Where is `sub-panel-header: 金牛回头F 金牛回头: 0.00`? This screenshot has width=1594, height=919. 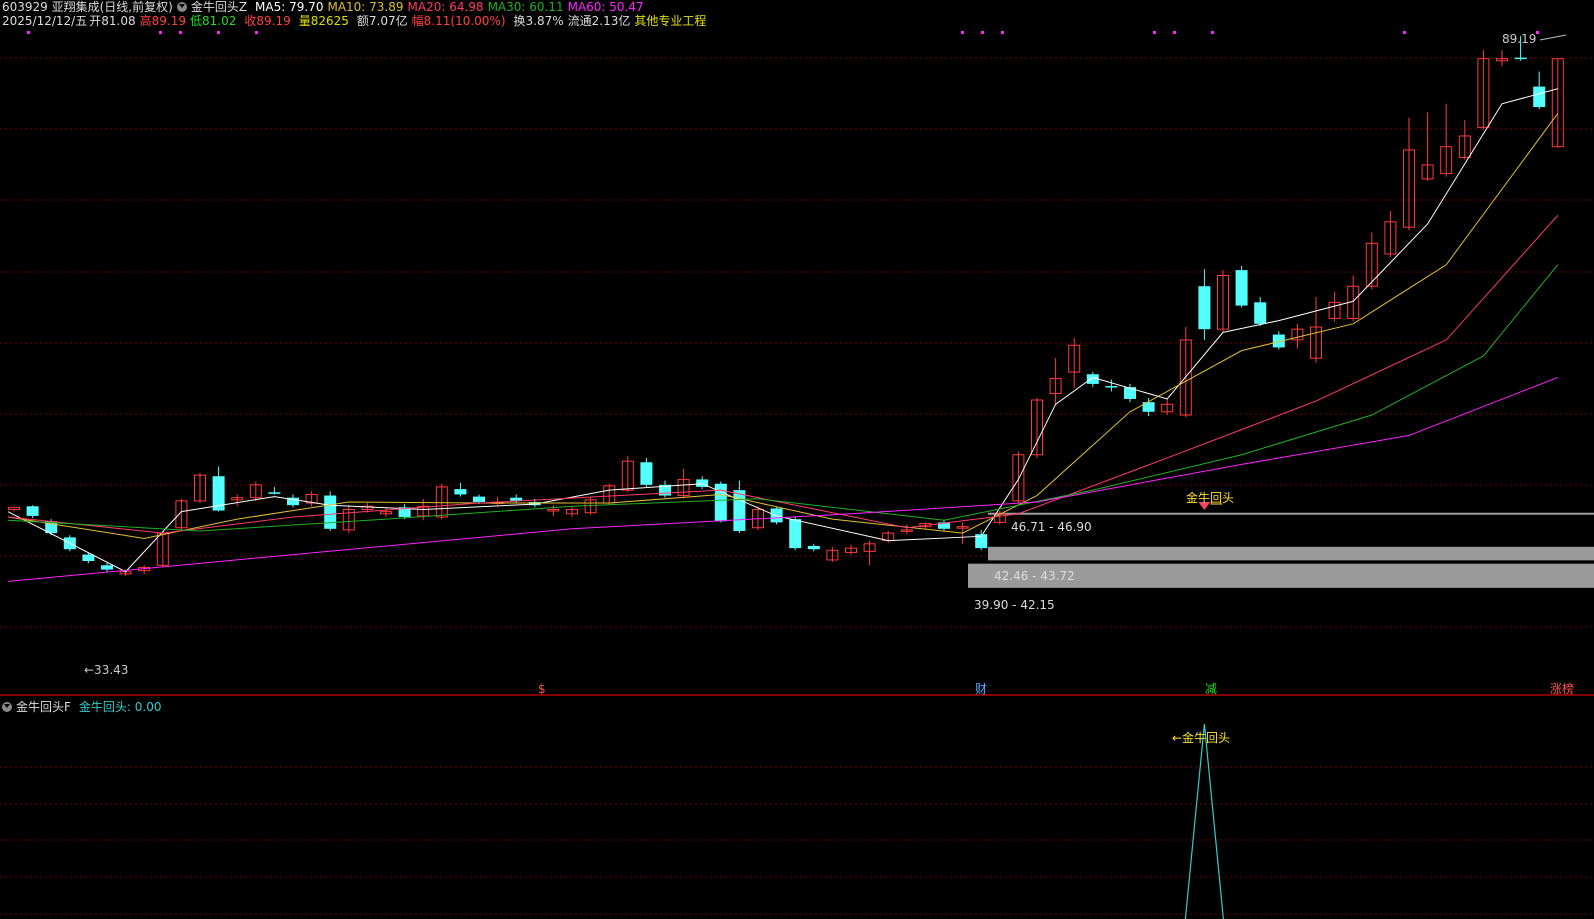
sub-panel-header: 金牛回头F 金牛回头: 0.00 is located at coordinates (83, 707).